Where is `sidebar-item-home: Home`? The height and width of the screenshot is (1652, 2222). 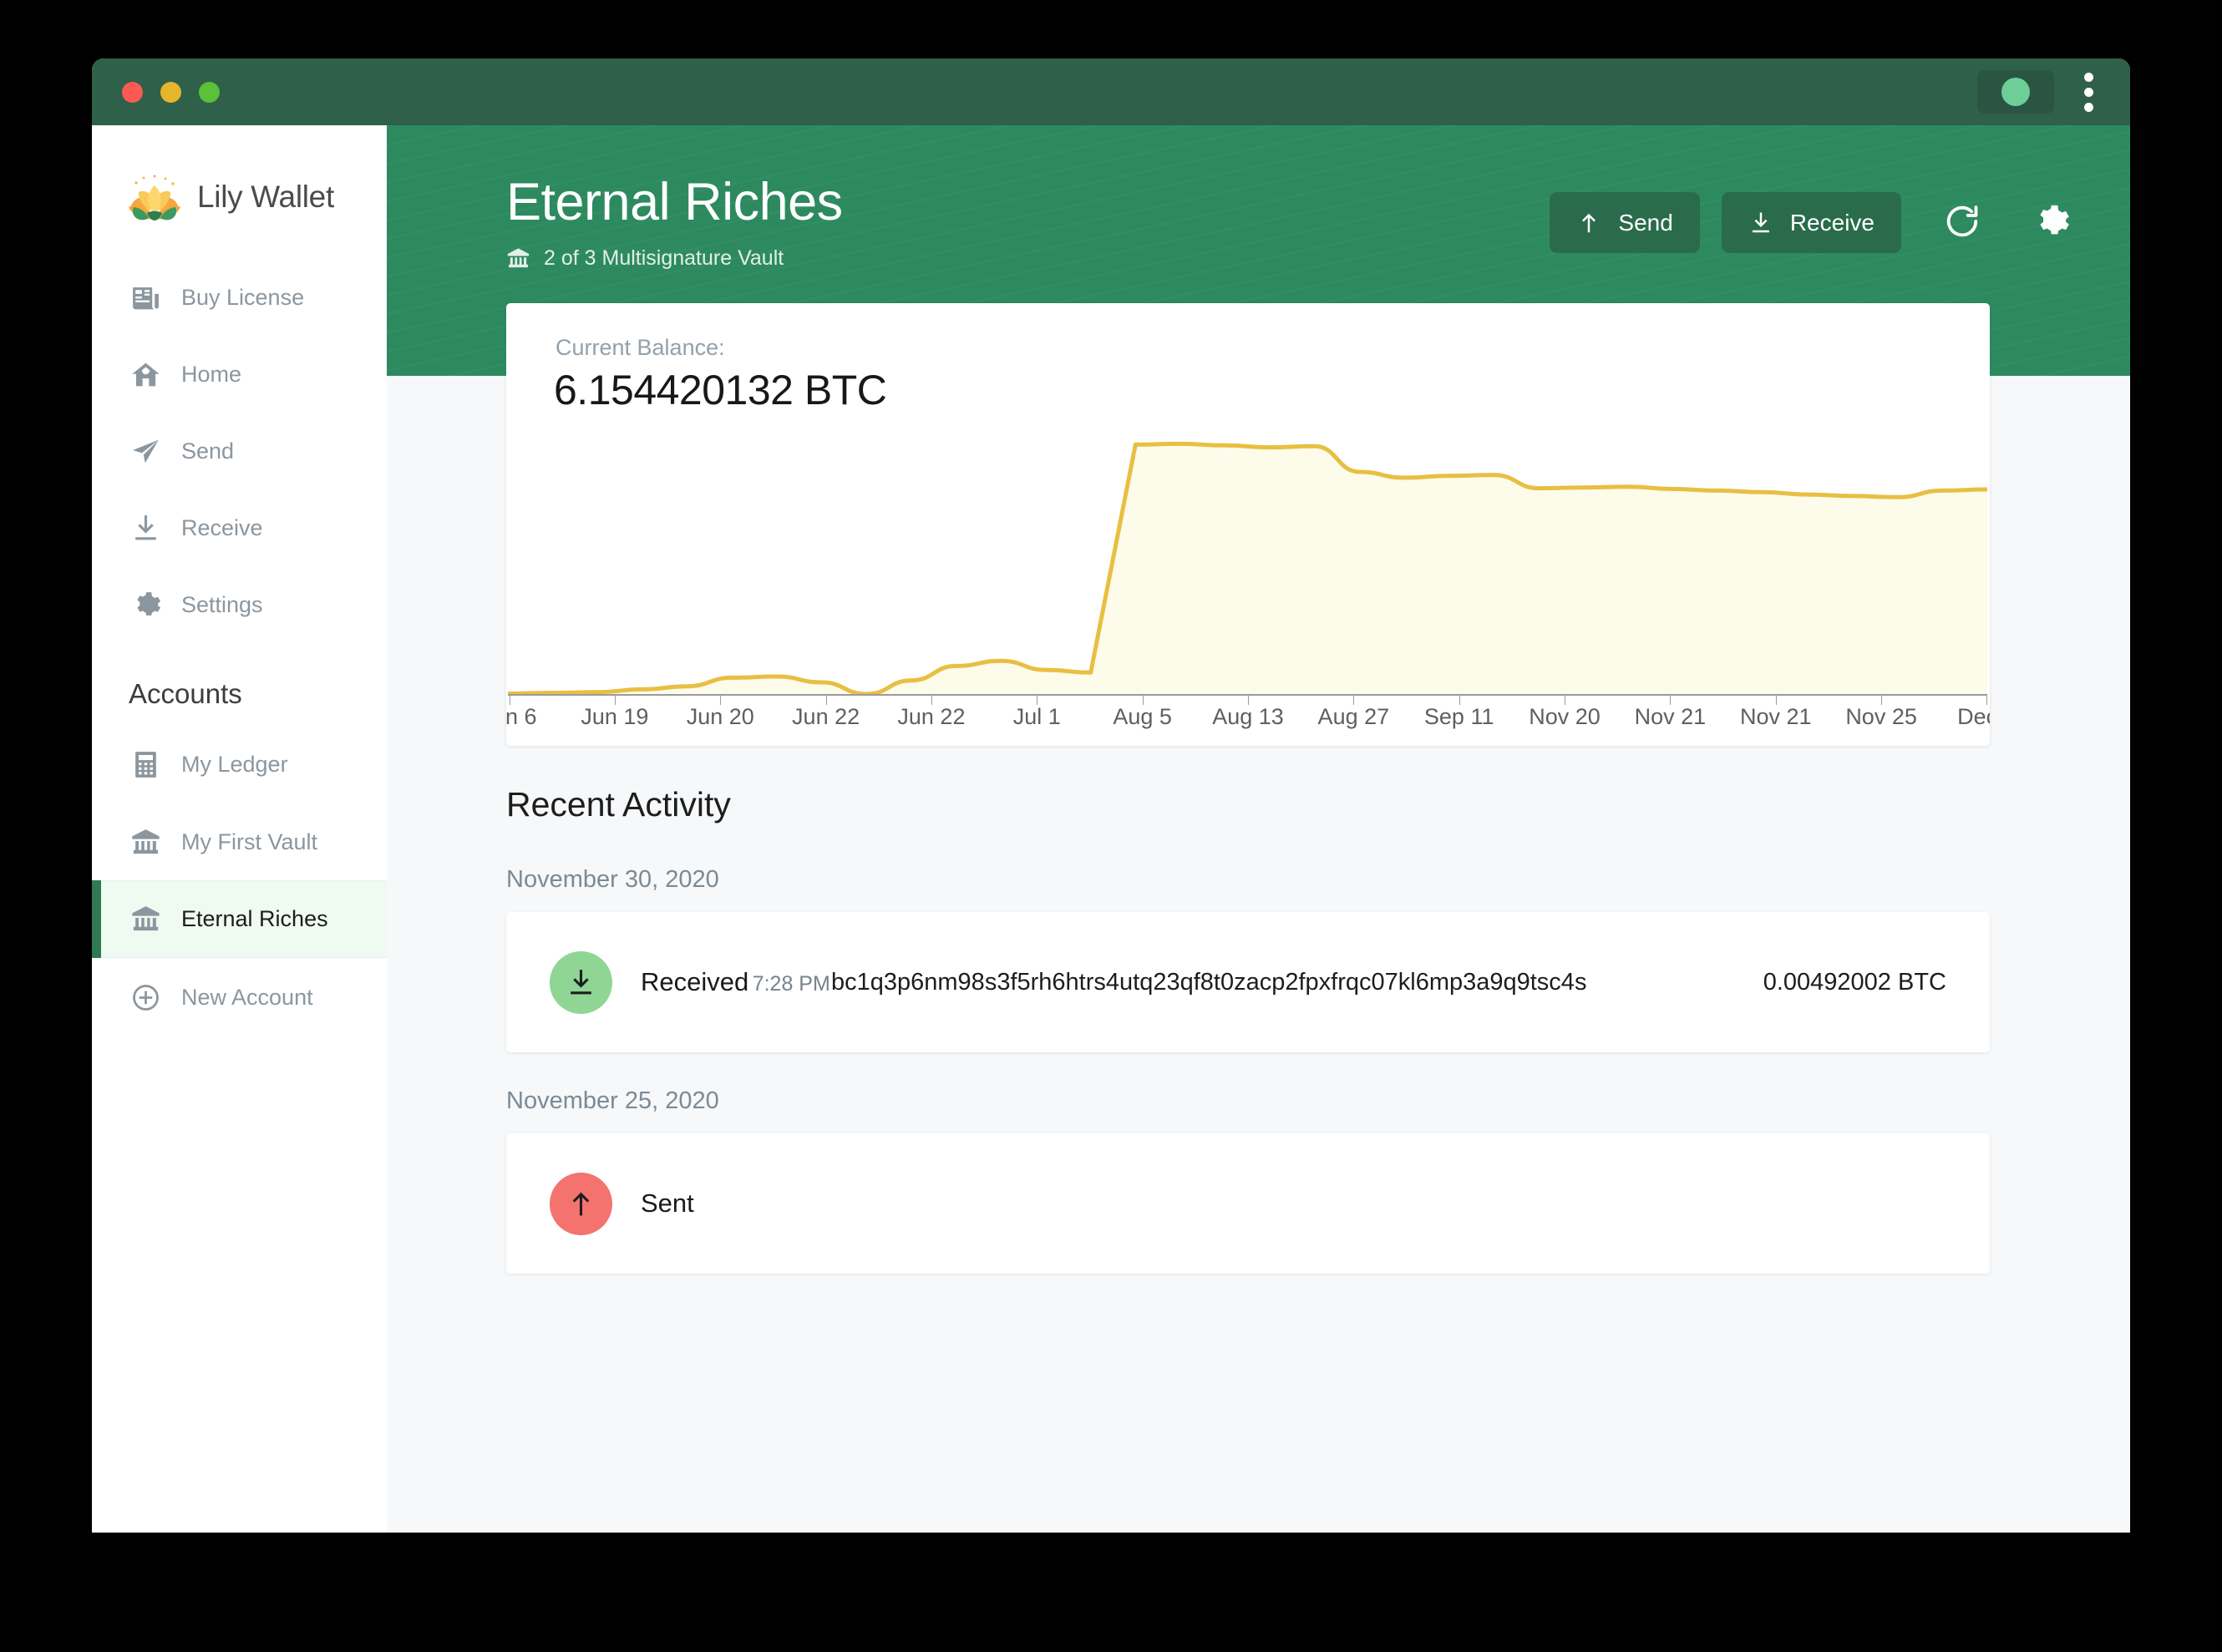 sidebar-item-home: Home is located at coordinates (239, 374).